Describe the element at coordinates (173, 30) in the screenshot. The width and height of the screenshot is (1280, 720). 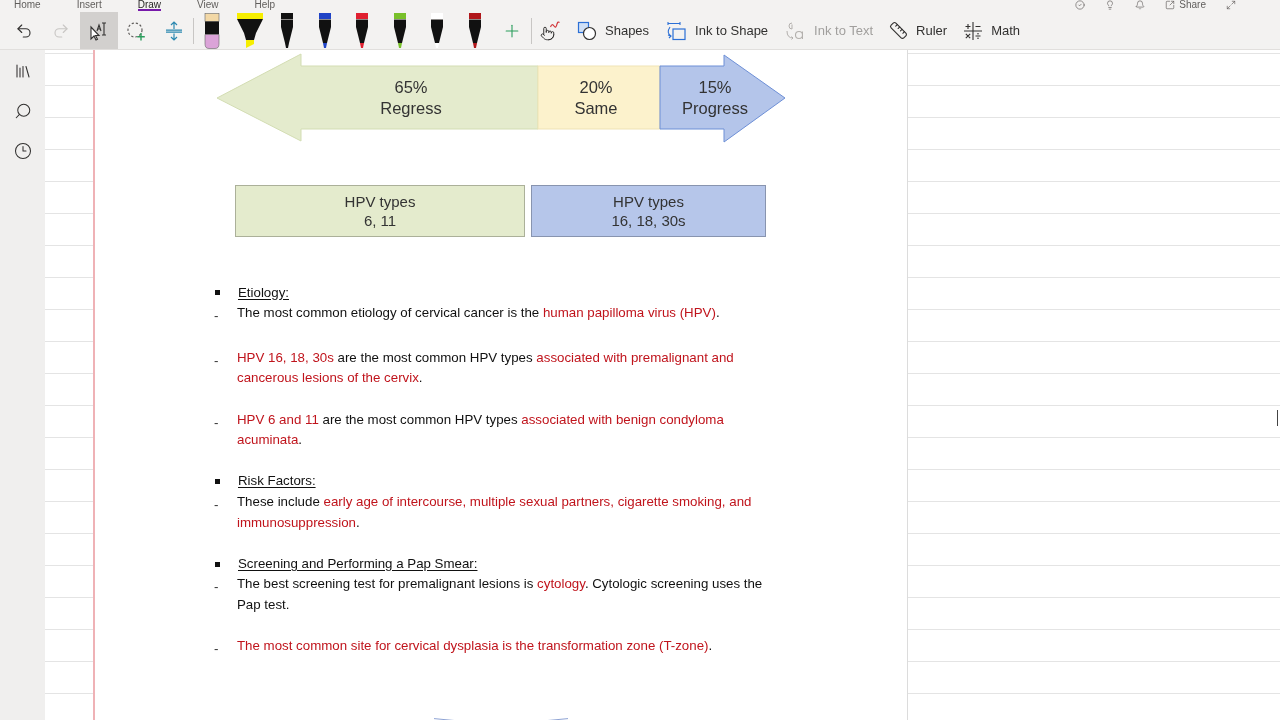
I see `vertical-arrows-icon` at that location.